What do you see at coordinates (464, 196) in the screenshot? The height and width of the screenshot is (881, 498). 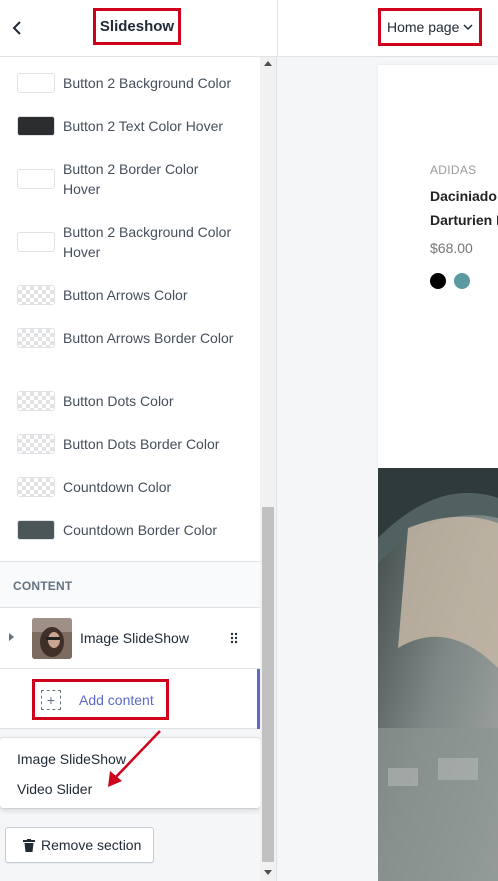 I see `product-name-line1: Daciniado l` at bounding box center [464, 196].